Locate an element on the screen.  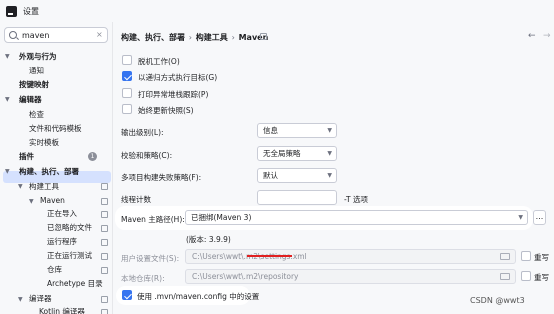
print-exceptions-label: 打印异常堆栈跟踪(P) is located at coordinates (173, 94).